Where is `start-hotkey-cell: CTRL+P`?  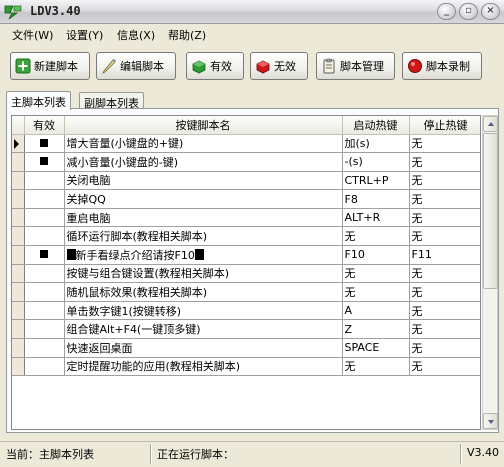
start-hotkey-cell: CTRL+P is located at coordinates (376, 181).